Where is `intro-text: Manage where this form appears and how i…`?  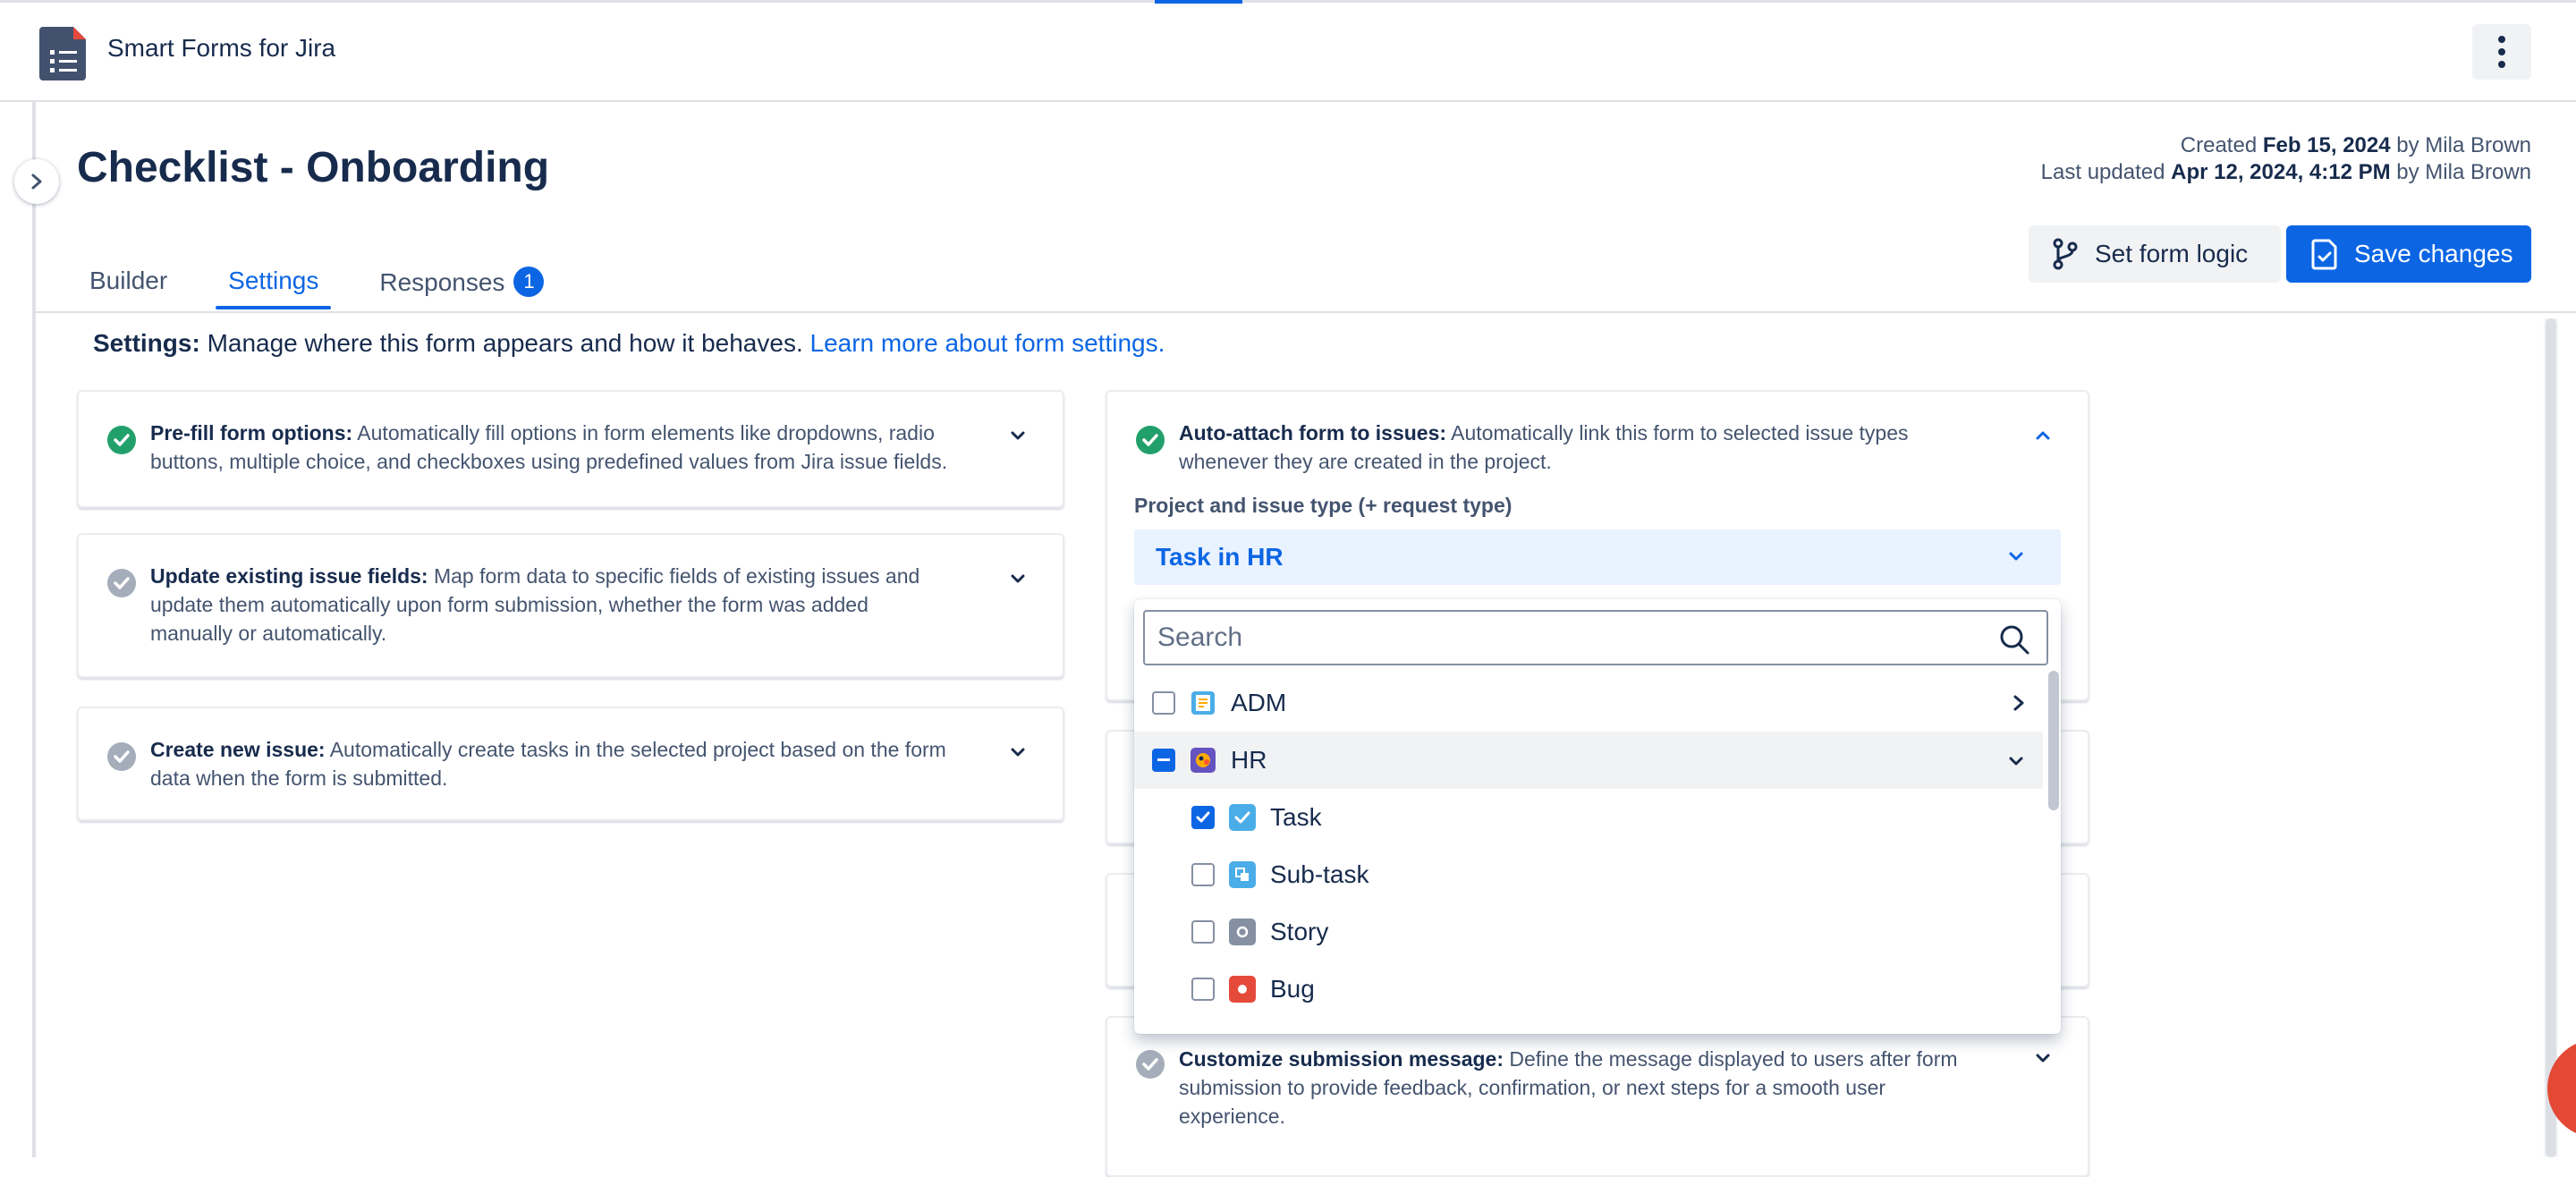
intro-text: Manage where this form appears and how i… is located at coordinates (505, 343).